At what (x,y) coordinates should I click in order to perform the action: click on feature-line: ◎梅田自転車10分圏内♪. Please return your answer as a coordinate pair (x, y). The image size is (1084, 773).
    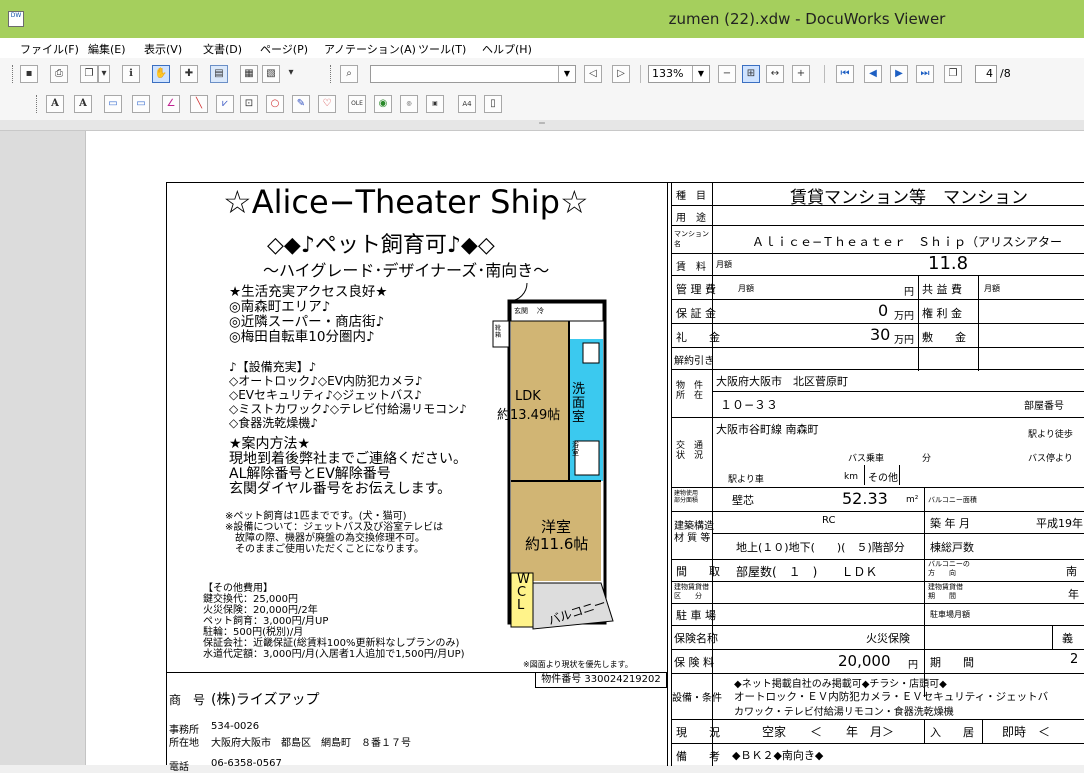
    Looking at the image, I should click on (302, 337).